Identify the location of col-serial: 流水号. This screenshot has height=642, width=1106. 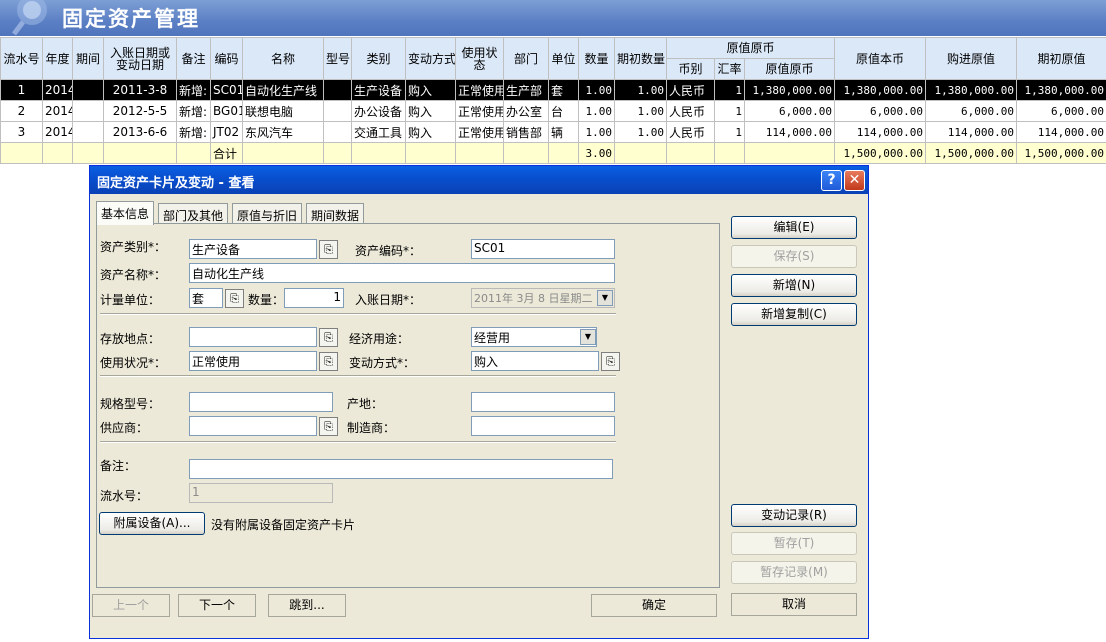
(21, 58).